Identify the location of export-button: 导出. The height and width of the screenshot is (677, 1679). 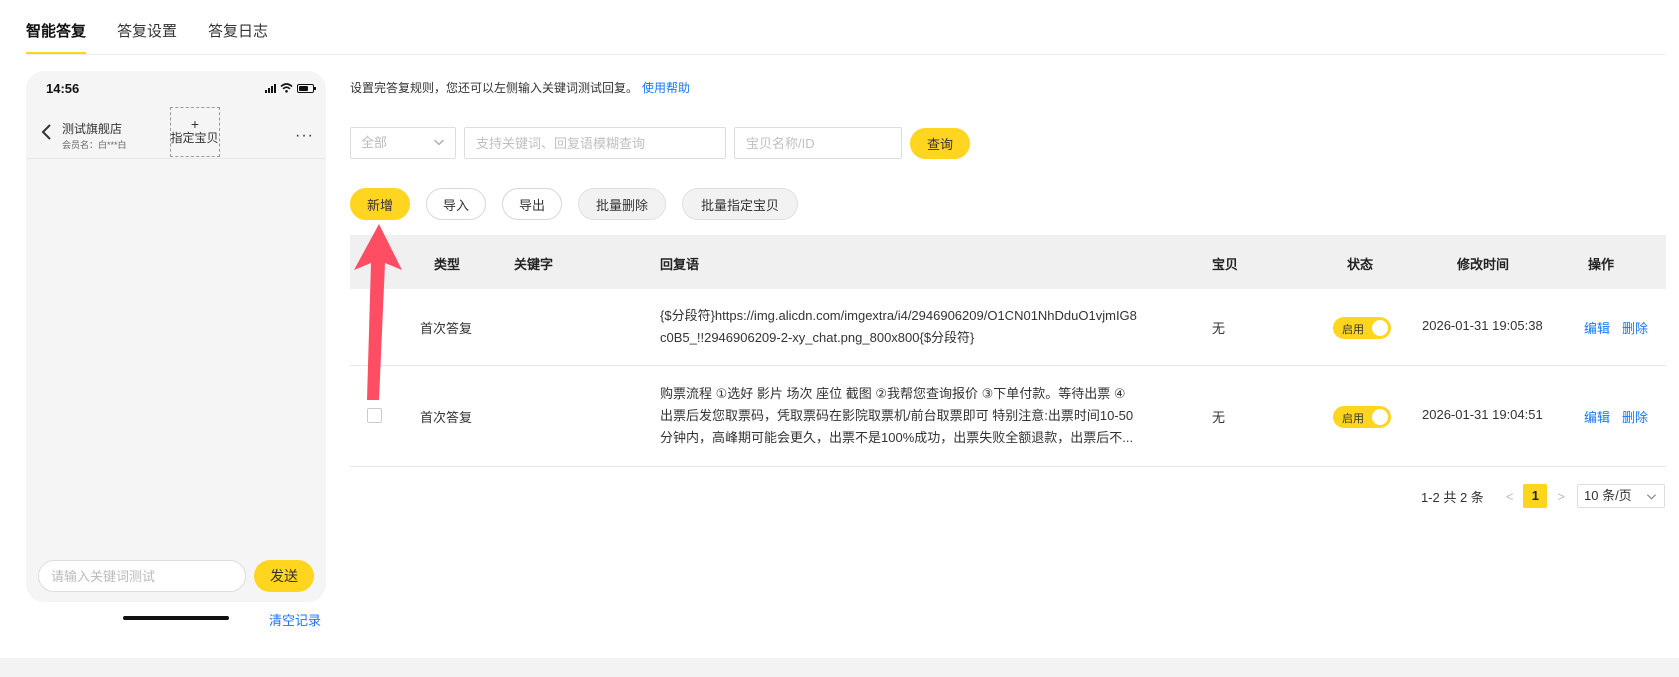
(532, 204).